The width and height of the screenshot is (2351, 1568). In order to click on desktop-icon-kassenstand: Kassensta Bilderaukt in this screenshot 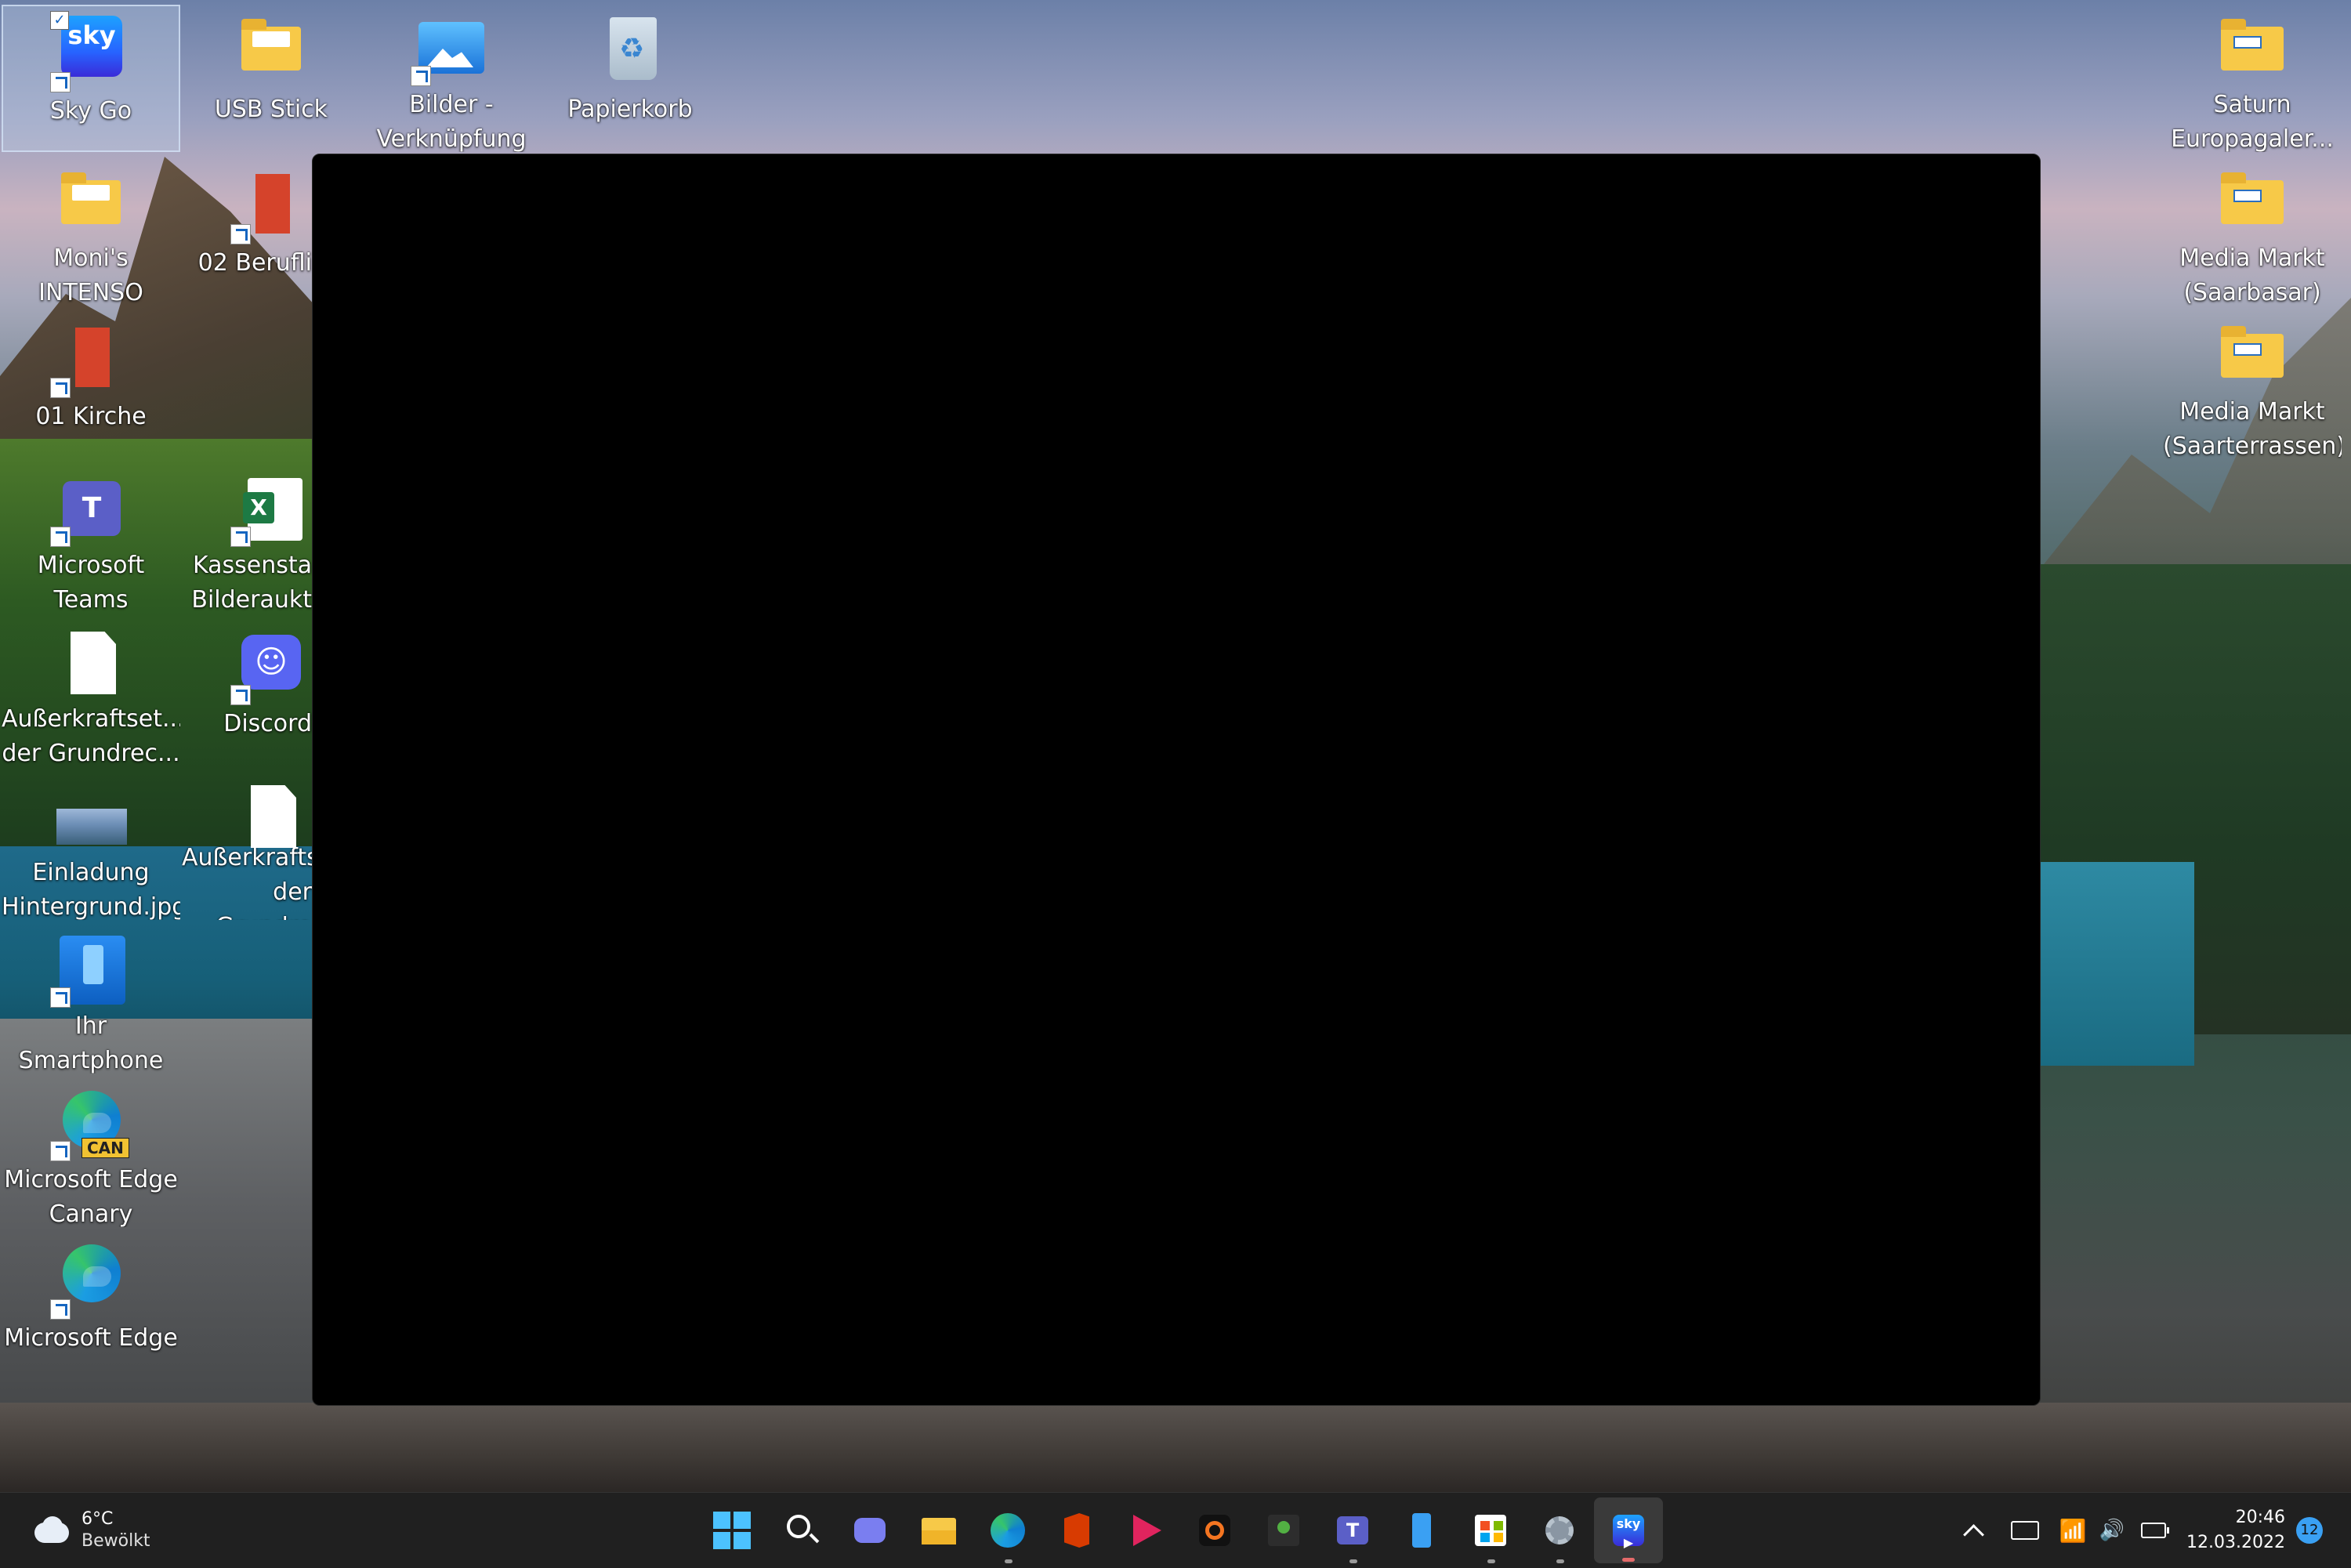, I will do `click(247, 539)`.